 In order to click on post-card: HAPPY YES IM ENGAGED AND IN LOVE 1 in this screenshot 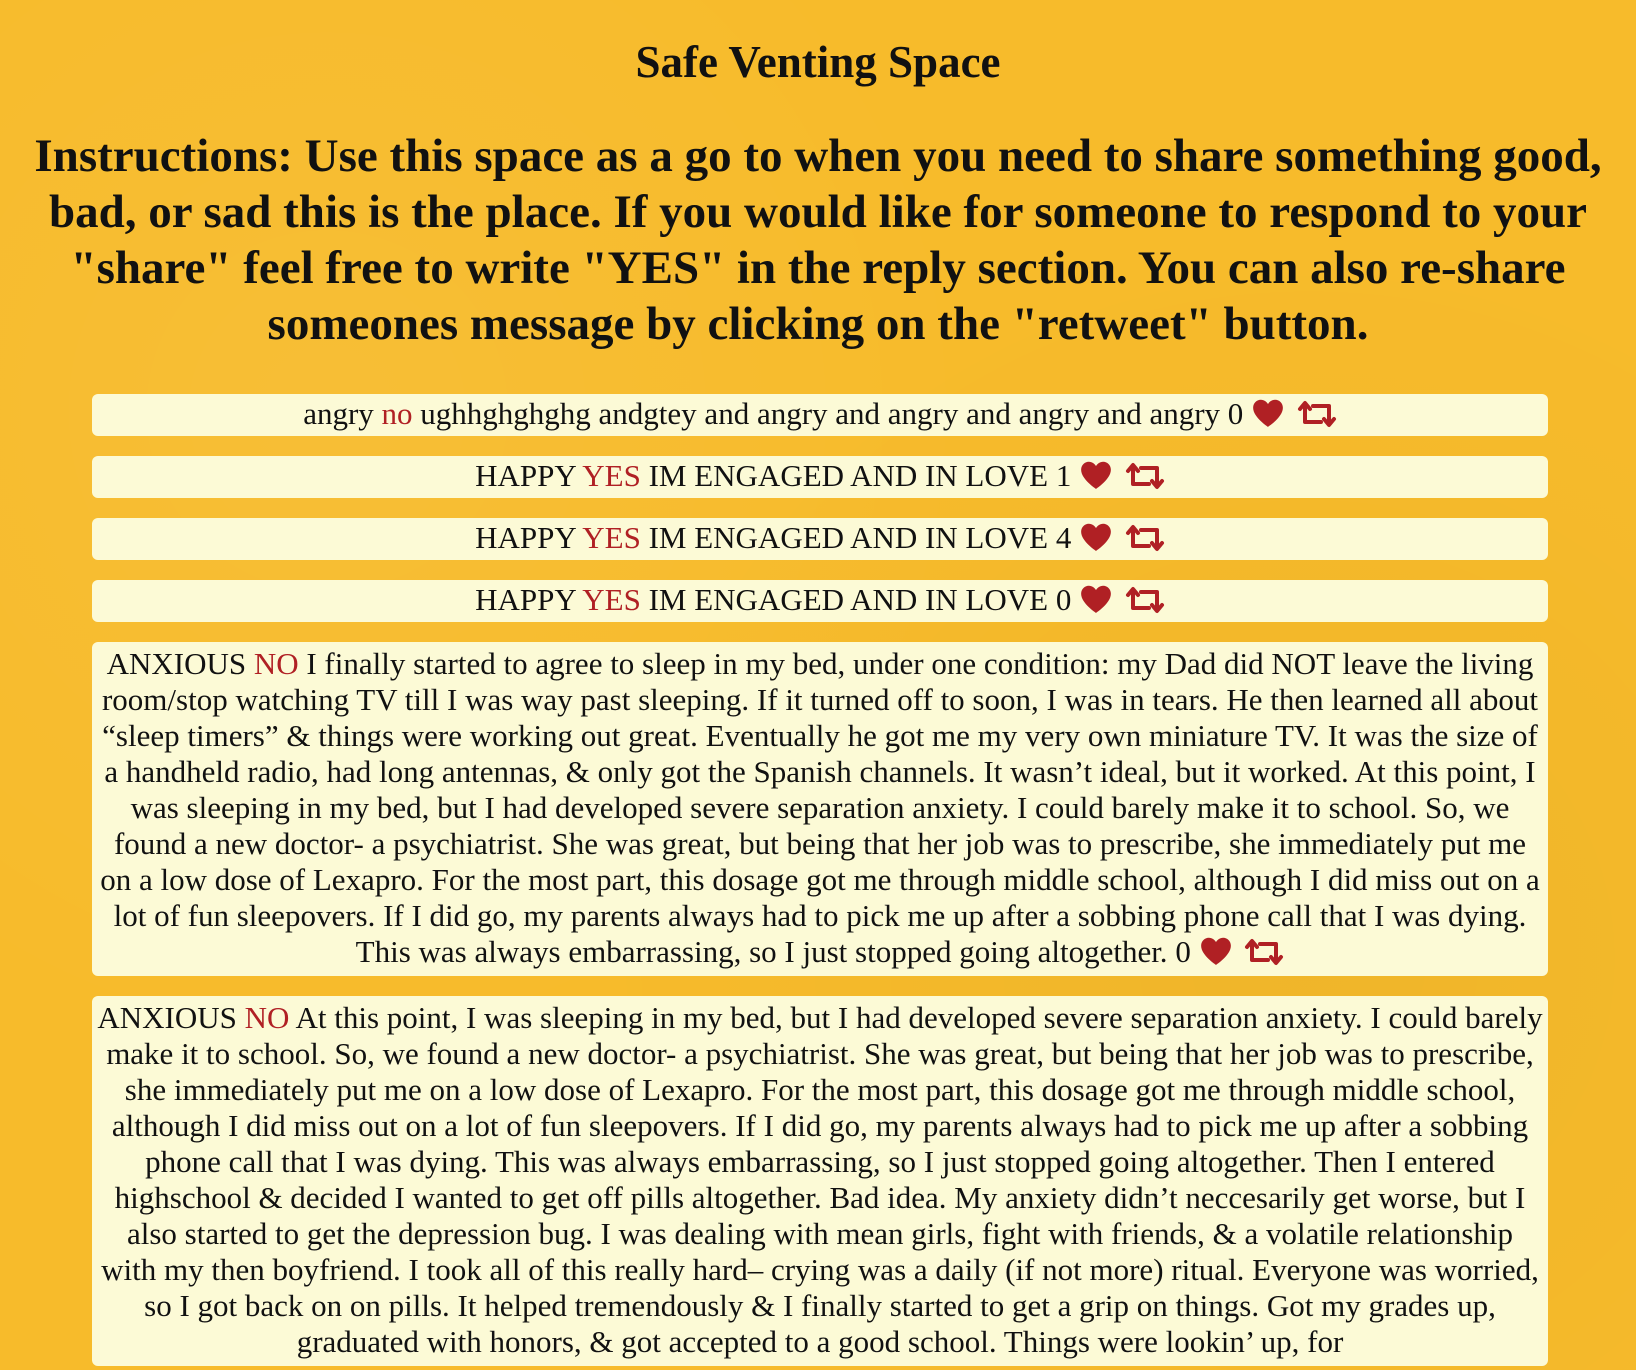, I will do `click(820, 477)`.